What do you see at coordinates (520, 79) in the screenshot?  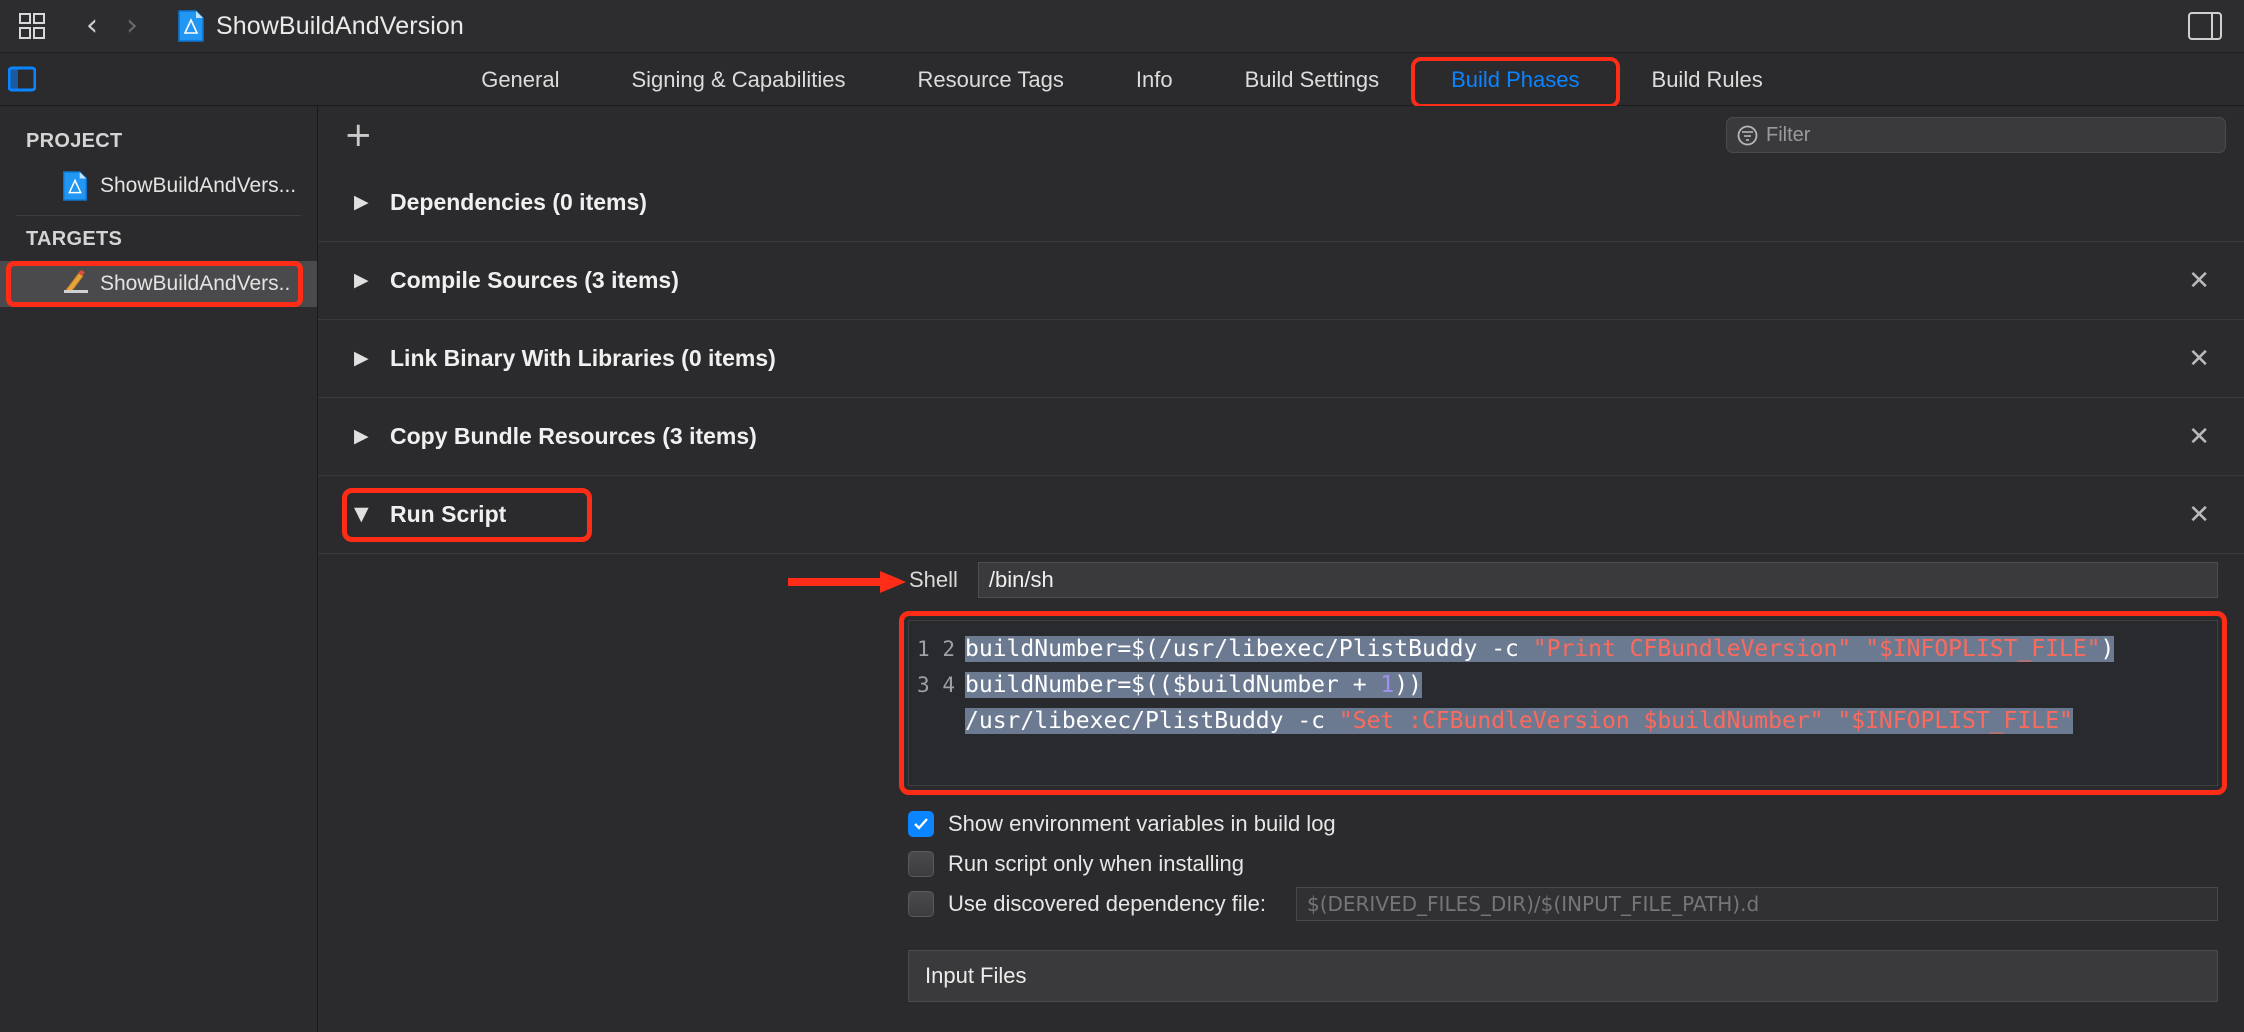 I see `tab-general: General` at bounding box center [520, 79].